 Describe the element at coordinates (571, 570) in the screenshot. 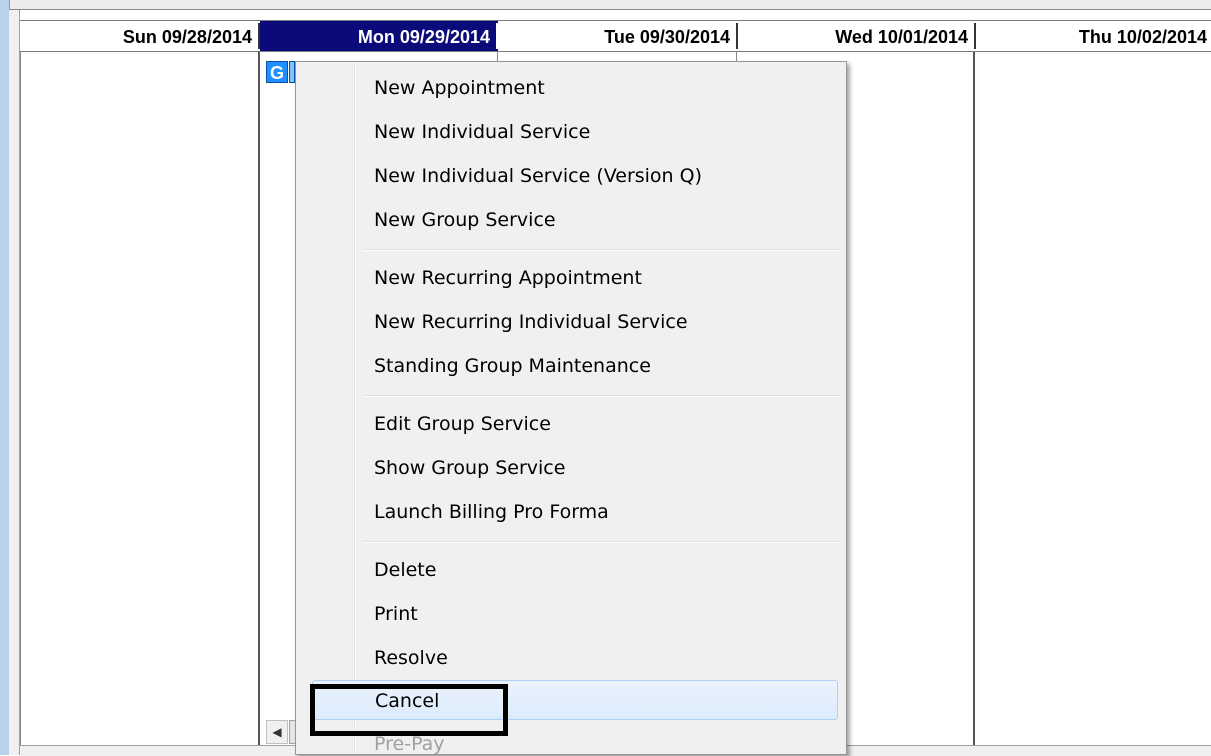

I see `menu-item-delete: Delete` at that location.